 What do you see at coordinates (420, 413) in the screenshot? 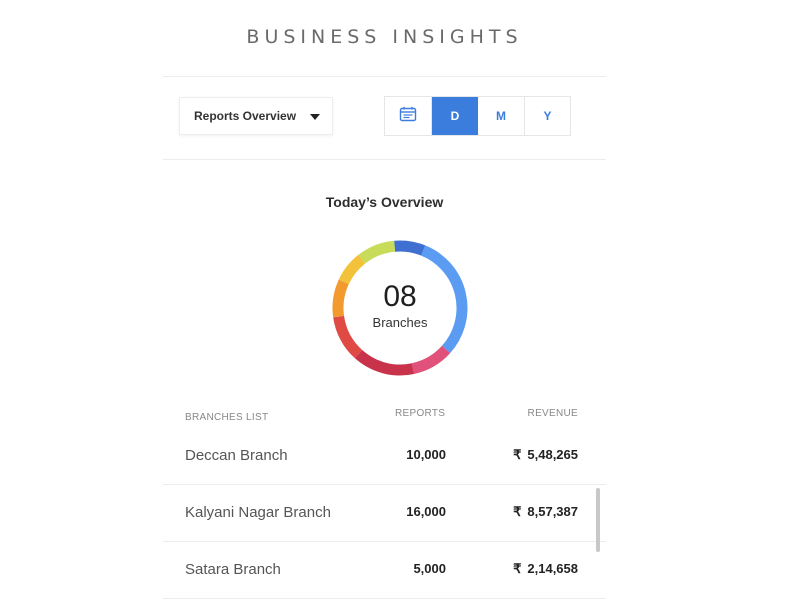
I see `header-reports: REPORTS` at bounding box center [420, 413].